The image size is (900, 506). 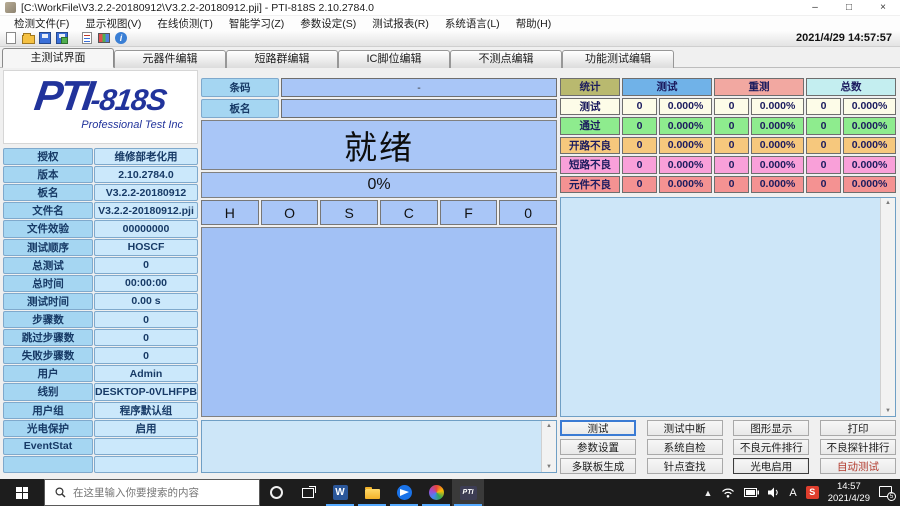 I want to click on auto-test-button: 自动测试, so click(x=857, y=466).